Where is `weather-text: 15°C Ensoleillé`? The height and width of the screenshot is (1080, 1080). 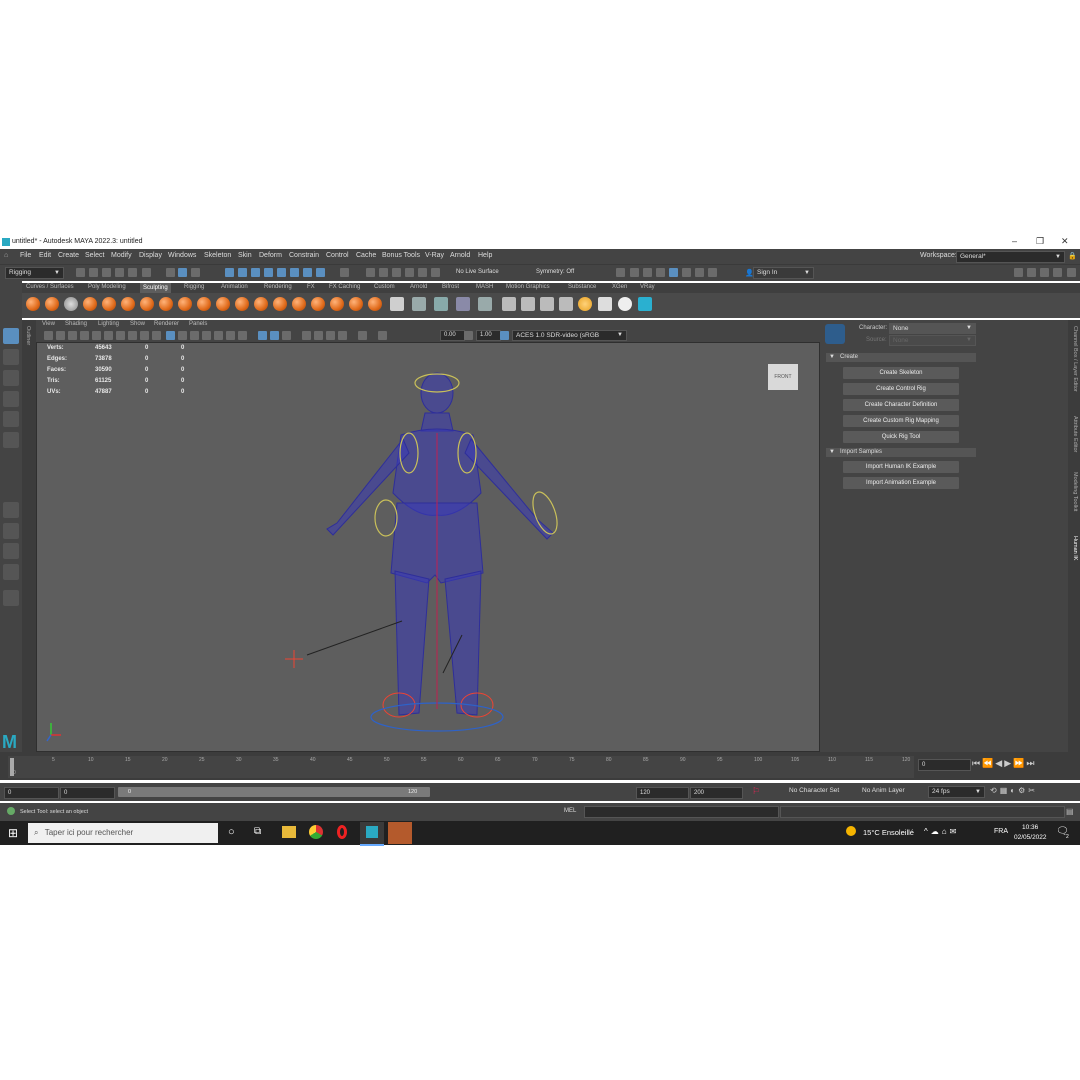
weather-text: 15°C Ensoleillé is located at coordinates (888, 832).